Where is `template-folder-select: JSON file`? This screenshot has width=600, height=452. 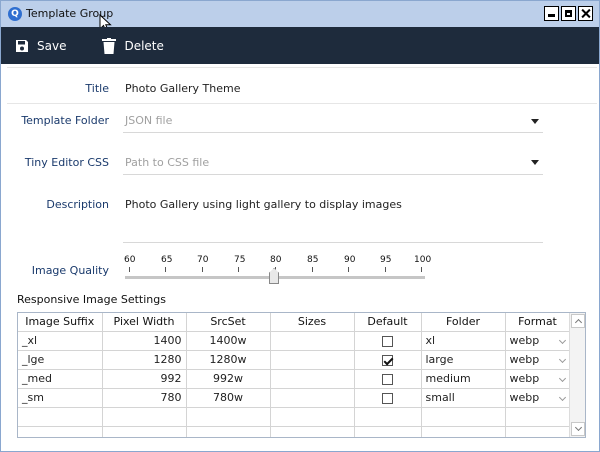 template-folder-select: JSON file is located at coordinates (148, 120).